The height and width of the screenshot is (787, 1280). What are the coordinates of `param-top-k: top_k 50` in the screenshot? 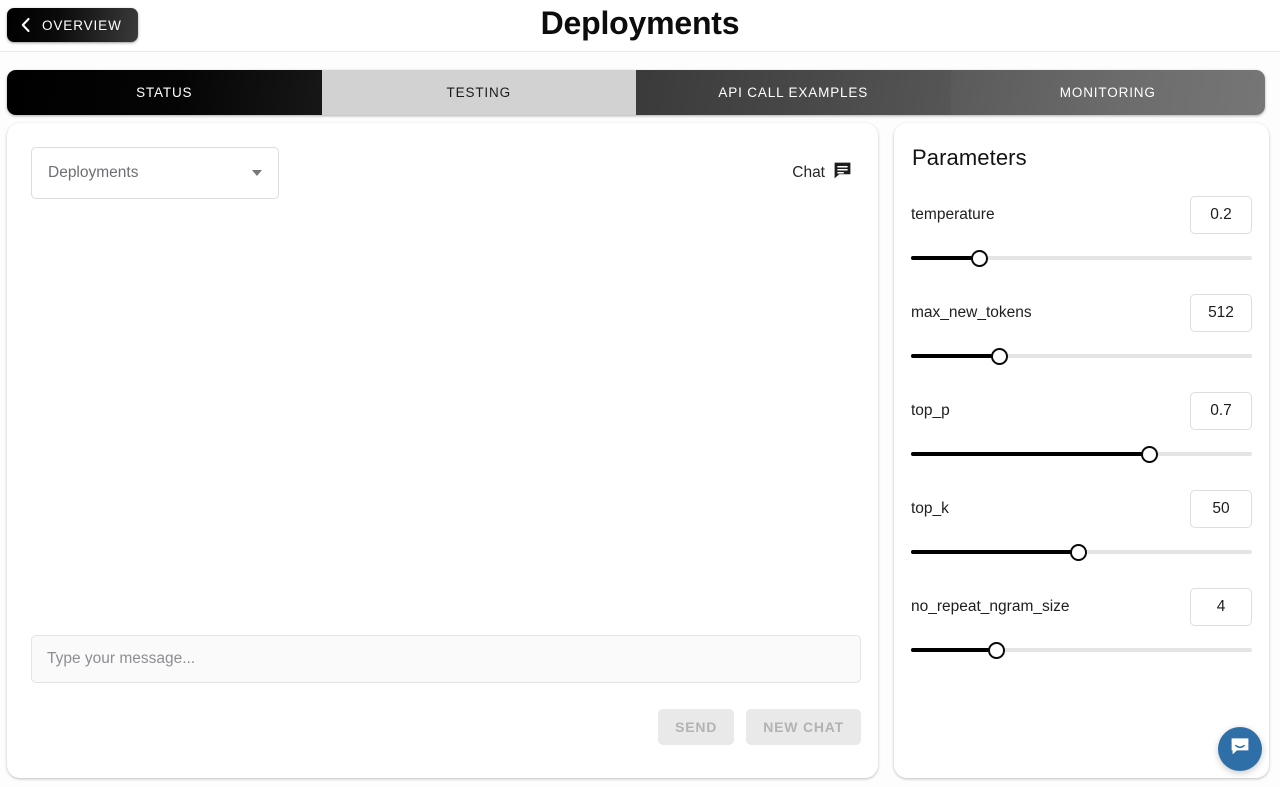 It's located at (1081, 526).